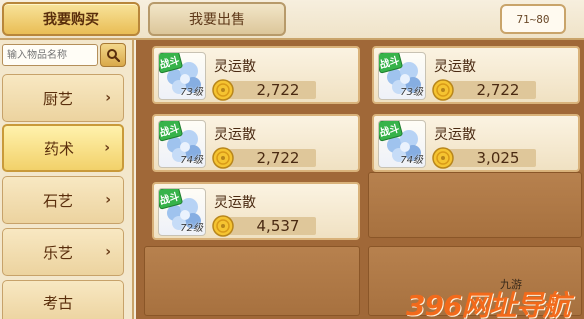  Describe the element at coordinates (58, 252) in the screenshot. I see `category-label: 乐艺` at that location.